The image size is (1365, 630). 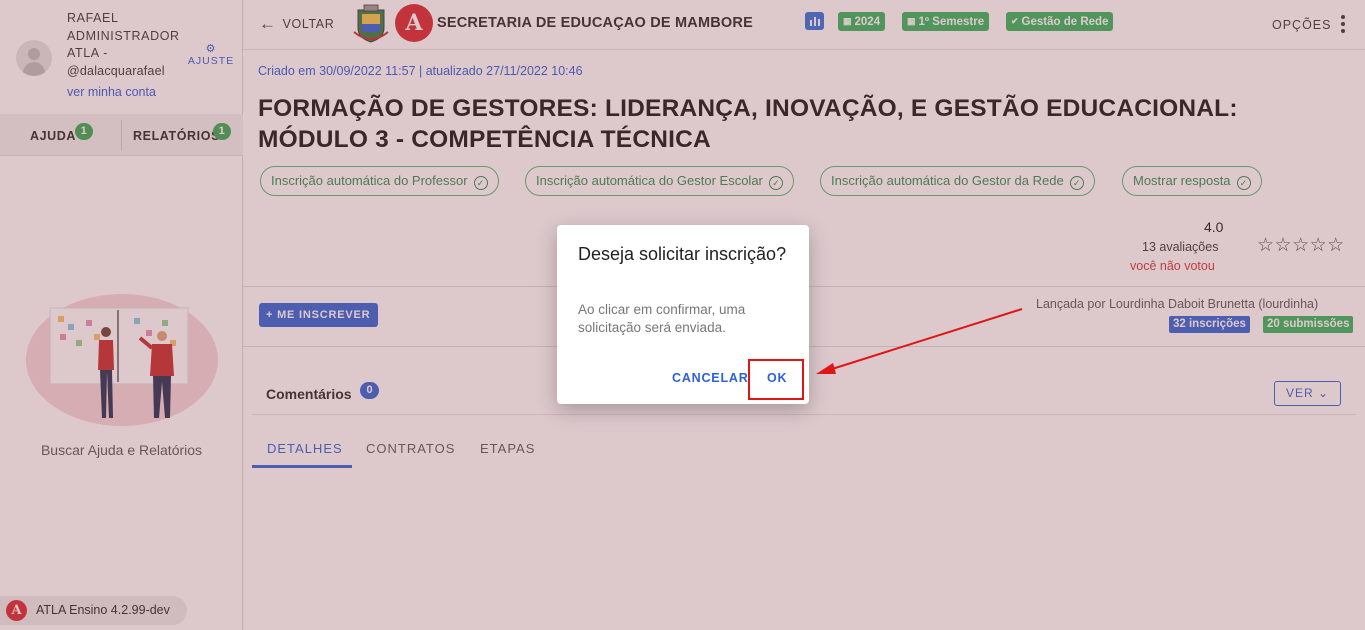 What do you see at coordinates (776, 379) in the screenshot?
I see `ok-highlight-box` at bounding box center [776, 379].